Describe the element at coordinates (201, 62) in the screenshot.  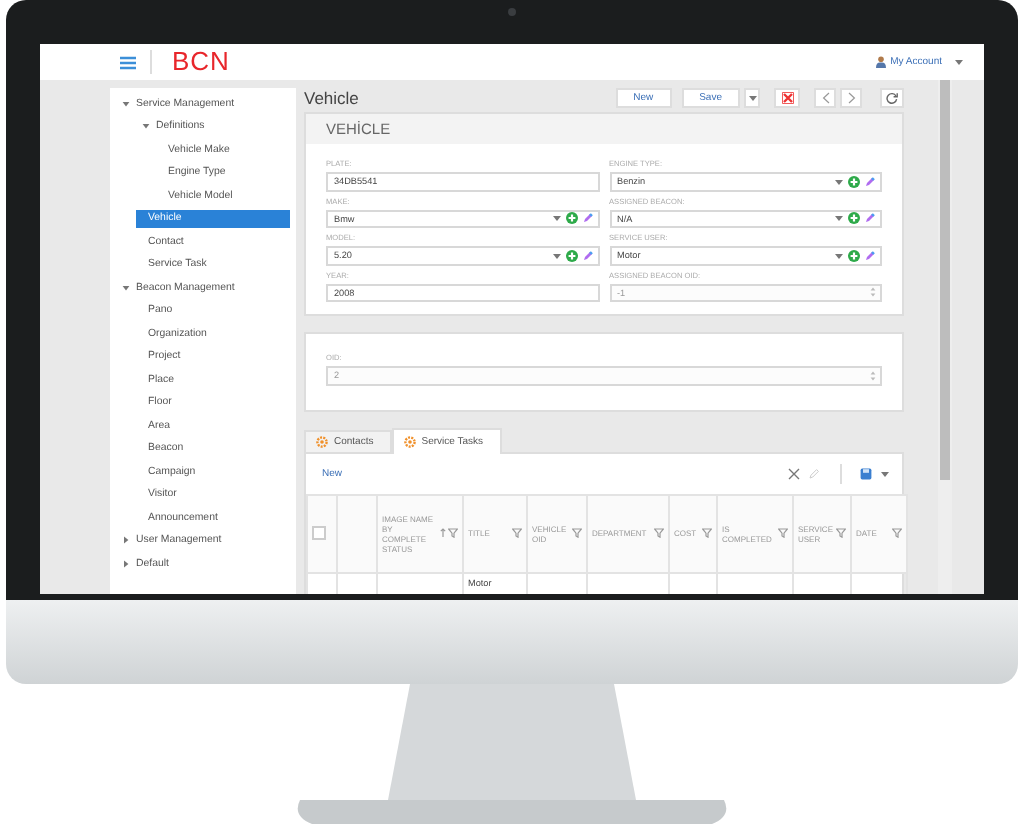
I see `app-logo: BCN` at that location.